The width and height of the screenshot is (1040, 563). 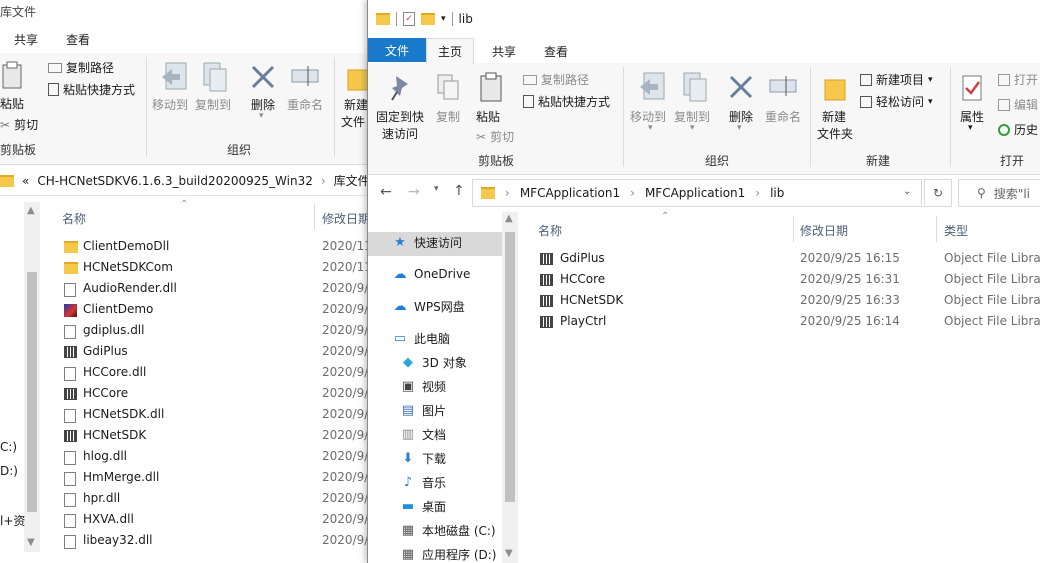 What do you see at coordinates (215, 351) in the screenshot?
I see `list-item: GdiPlus 2020/9/` at bounding box center [215, 351].